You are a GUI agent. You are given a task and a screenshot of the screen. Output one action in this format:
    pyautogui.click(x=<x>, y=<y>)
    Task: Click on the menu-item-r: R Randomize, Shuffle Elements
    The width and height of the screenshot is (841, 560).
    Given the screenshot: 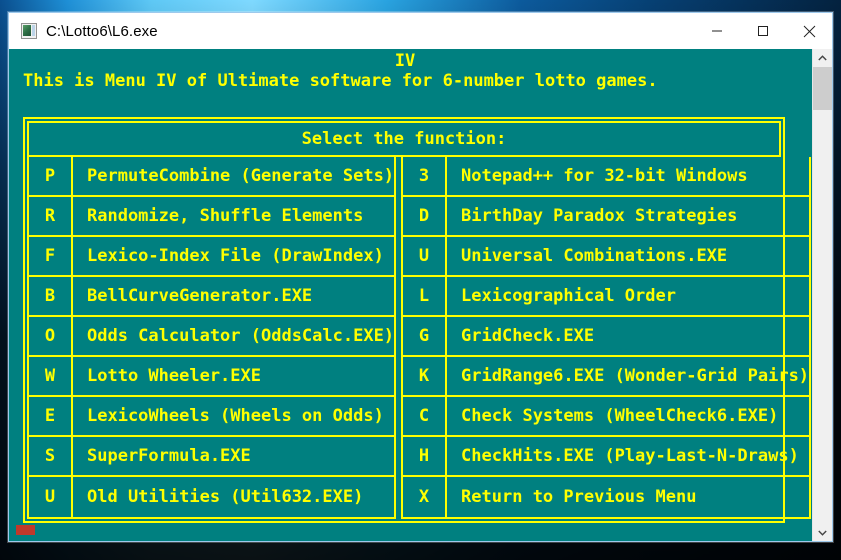 What is the action you would take?
    pyautogui.click(x=212, y=217)
    